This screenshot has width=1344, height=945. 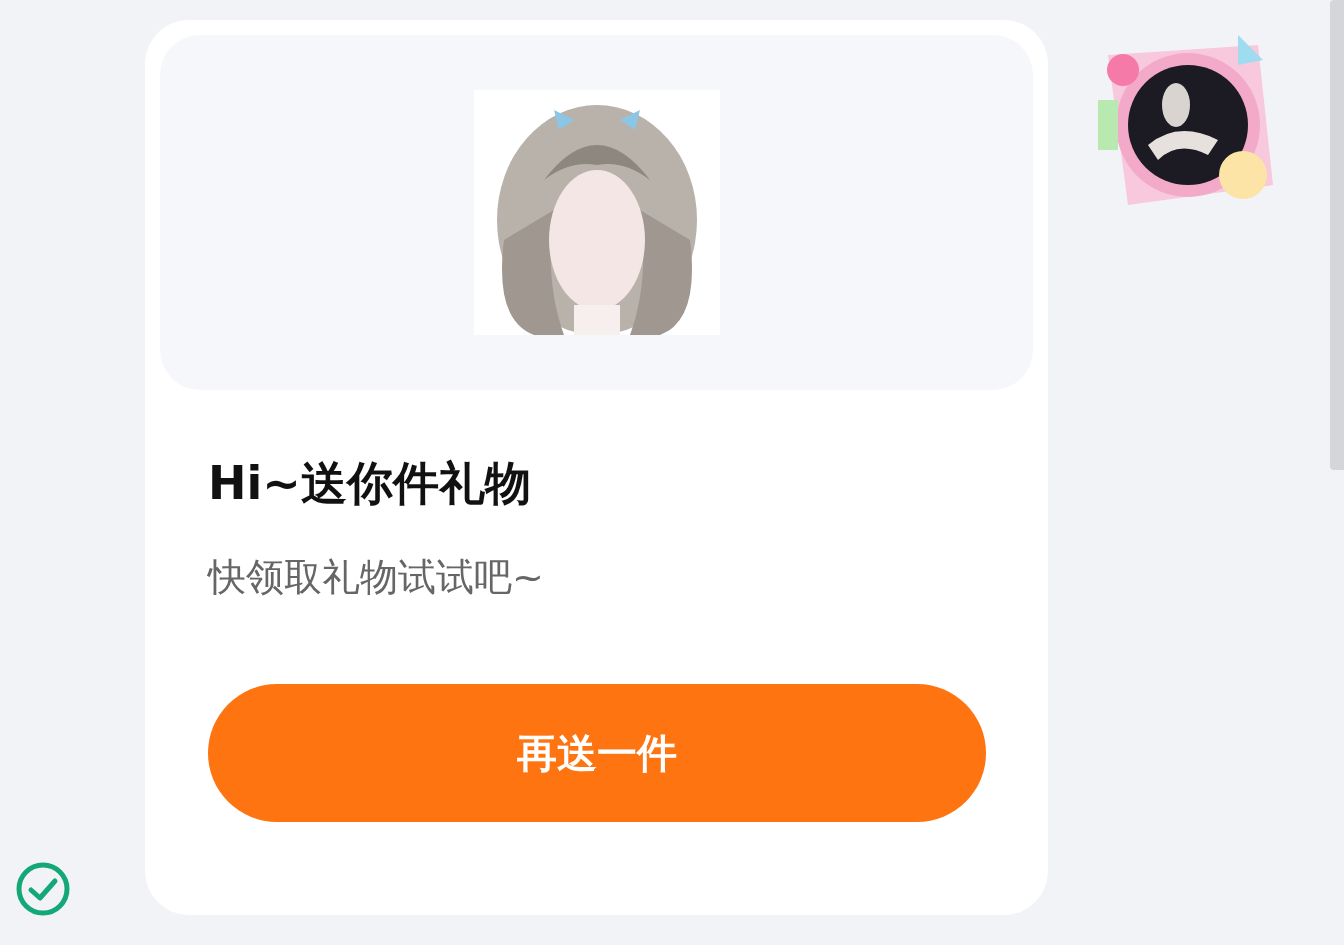 I want to click on send-again-button: 再送一件, so click(x=597, y=753).